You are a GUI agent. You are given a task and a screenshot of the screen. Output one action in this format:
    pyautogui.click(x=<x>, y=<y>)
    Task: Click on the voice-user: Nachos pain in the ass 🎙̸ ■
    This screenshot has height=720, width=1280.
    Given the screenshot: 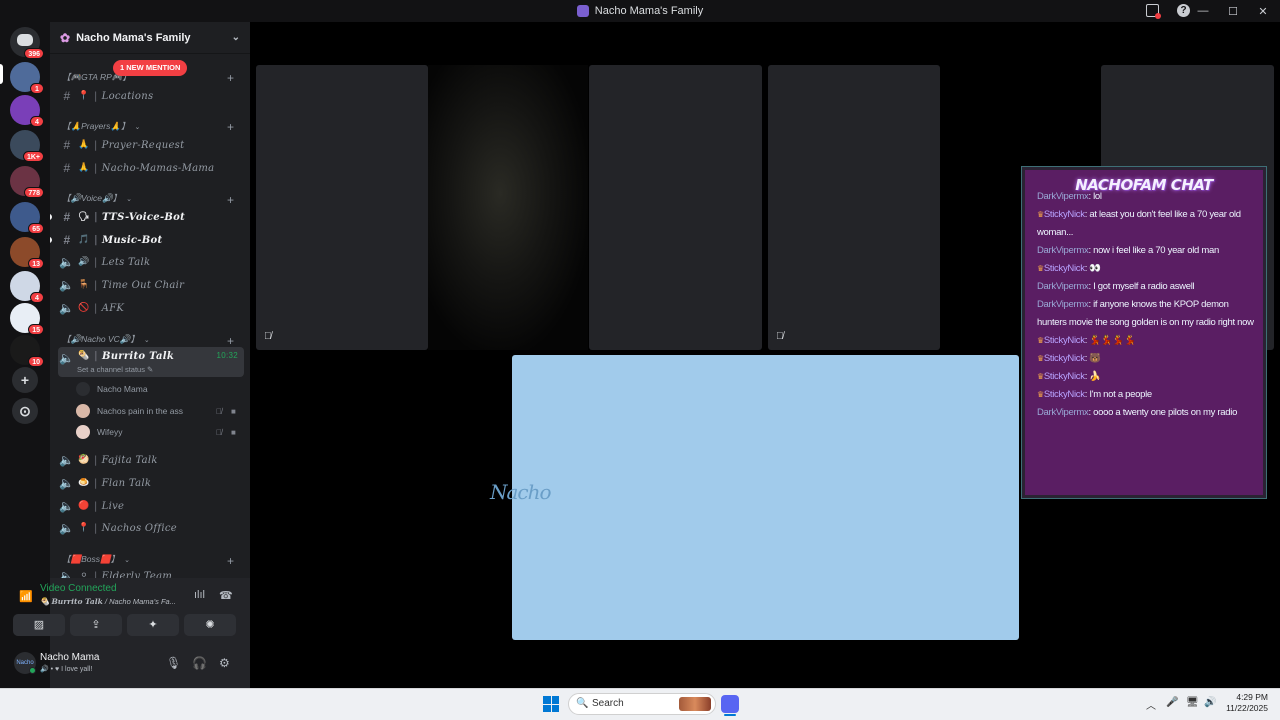 What is the action you would take?
    pyautogui.click(x=161, y=411)
    